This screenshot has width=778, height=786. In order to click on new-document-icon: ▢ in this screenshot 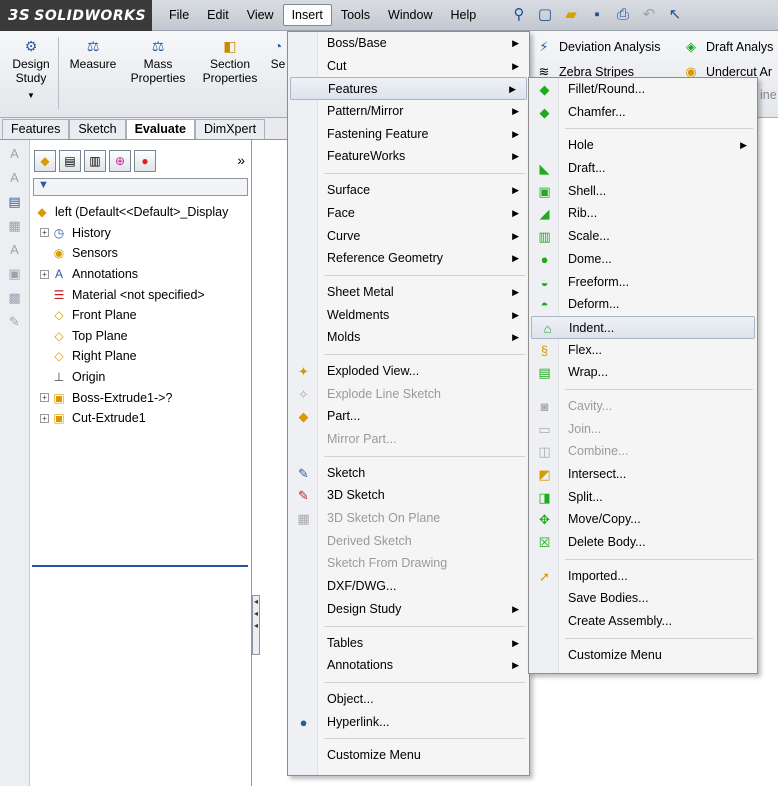, I will do `click(545, 15)`.